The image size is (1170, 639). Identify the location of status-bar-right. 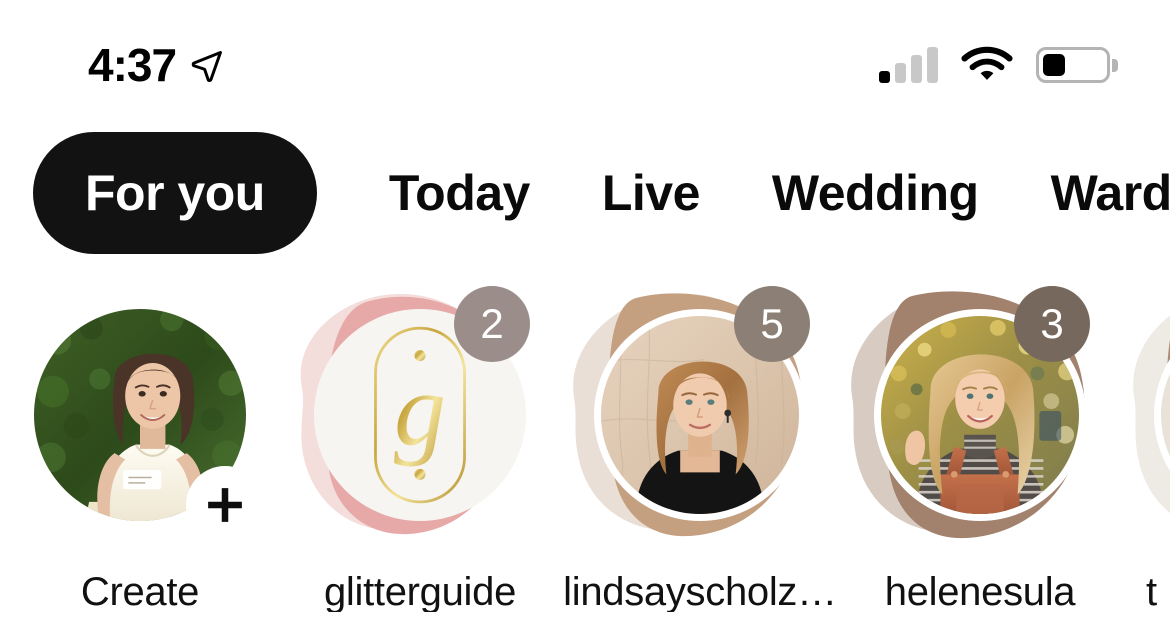
(998, 65).